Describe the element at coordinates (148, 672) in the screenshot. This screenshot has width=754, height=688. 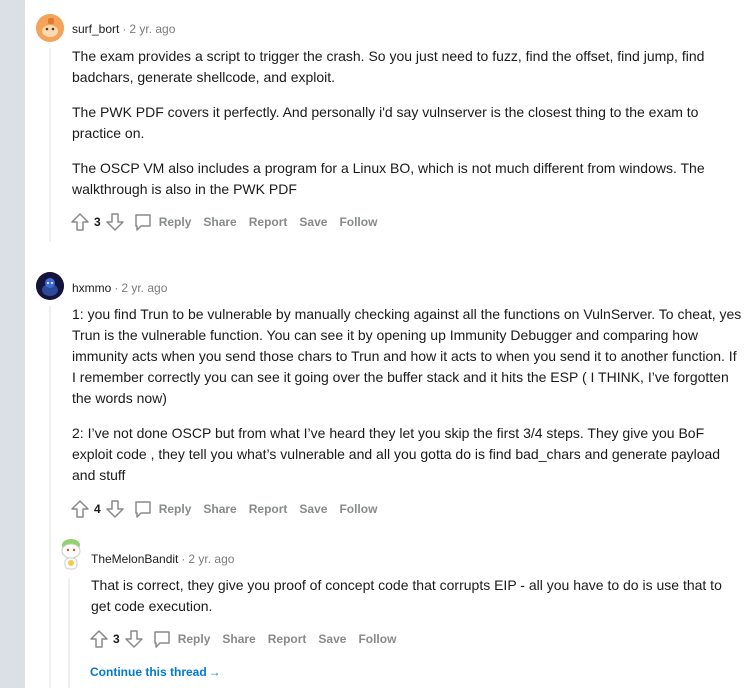
I see `continue-thread-label: Continue this thread` at that location.